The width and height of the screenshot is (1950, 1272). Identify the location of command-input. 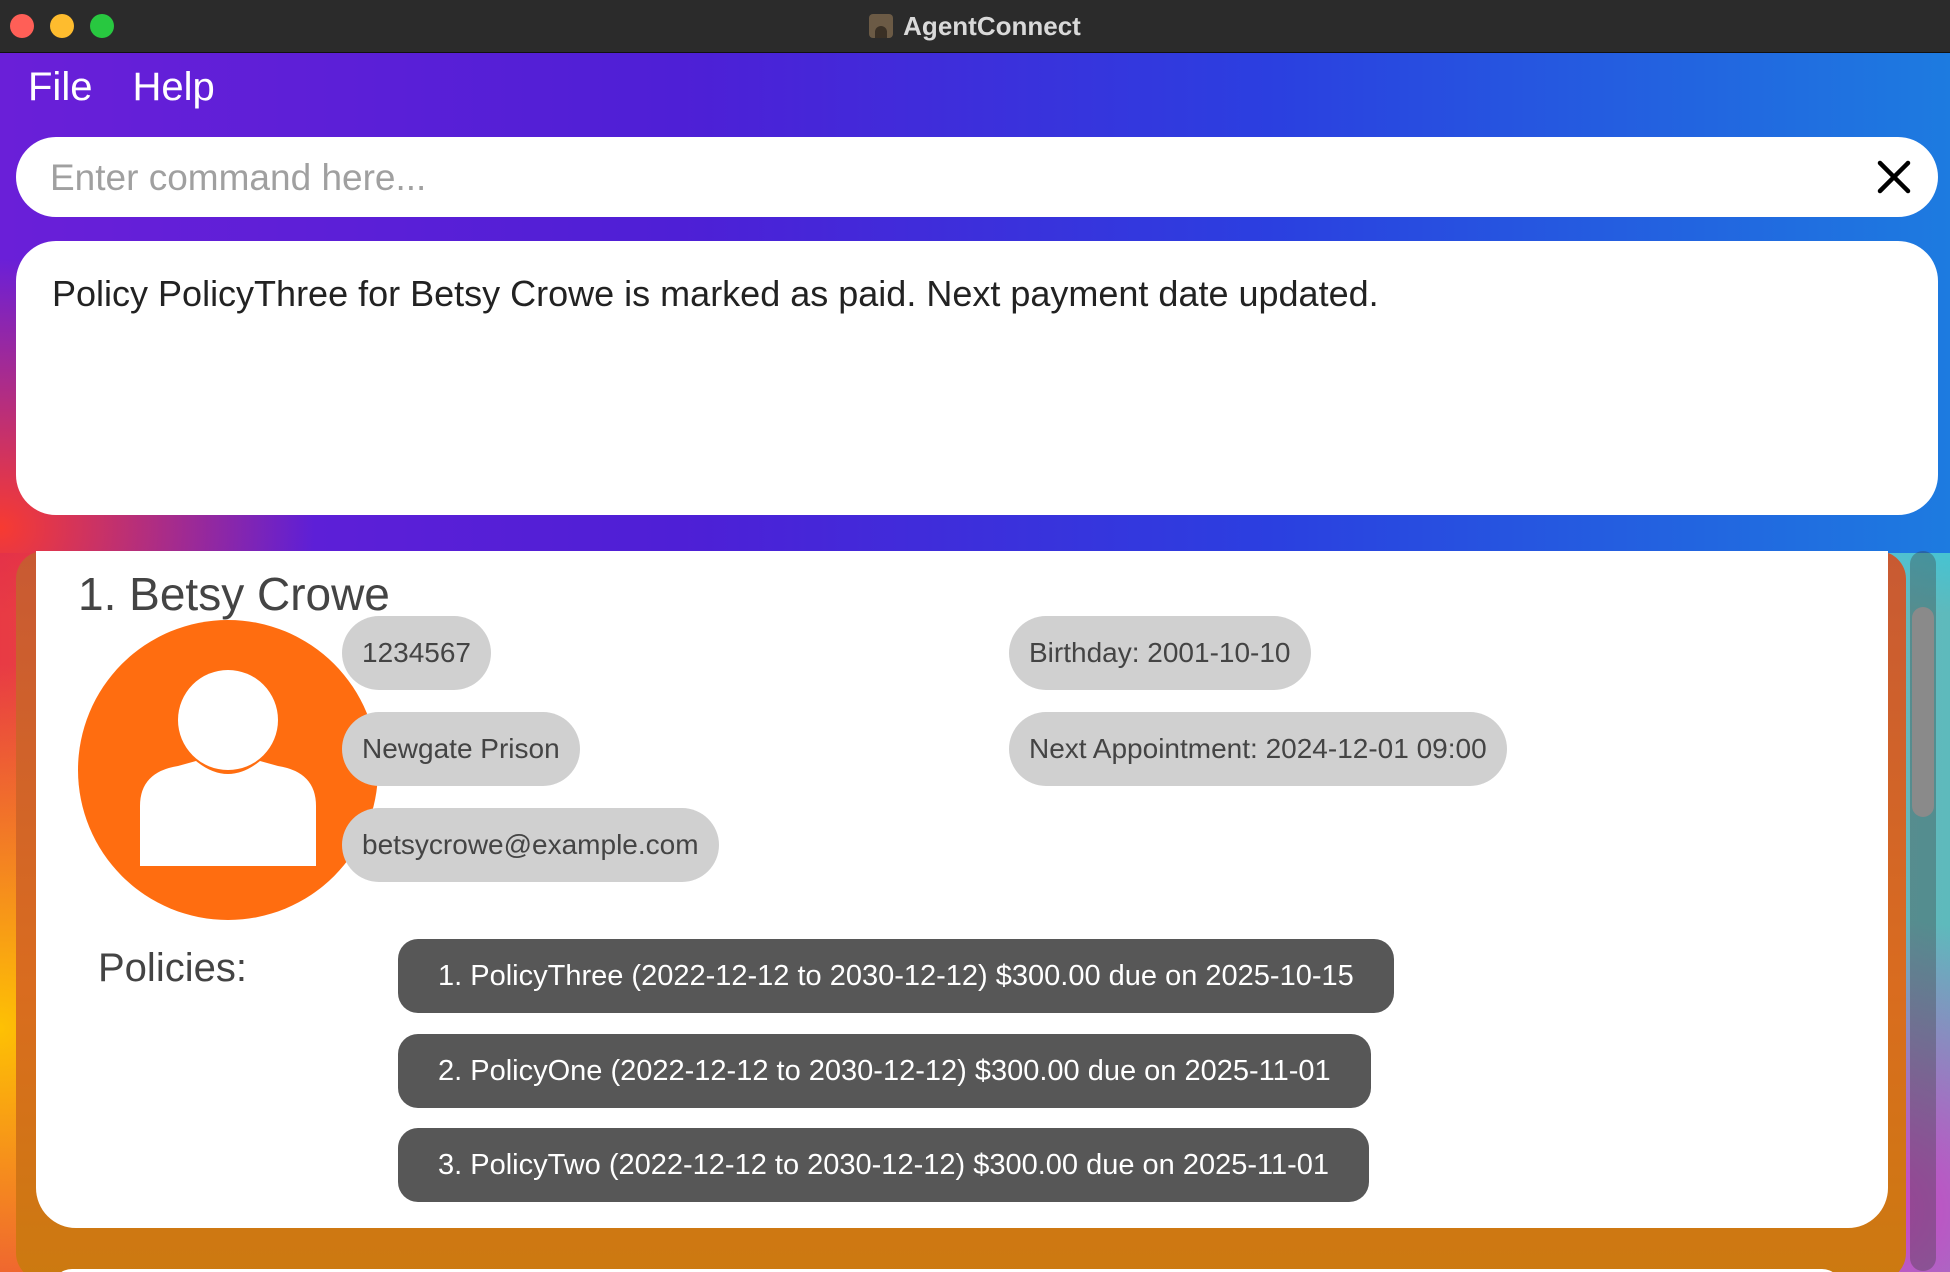
(950, 178).